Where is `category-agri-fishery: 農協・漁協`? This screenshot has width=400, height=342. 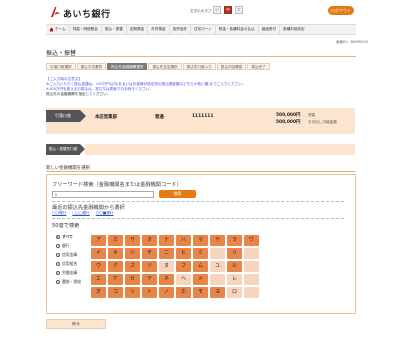
category-agri-fishery: 農協・漁協 is located at coordinates (68, 282).